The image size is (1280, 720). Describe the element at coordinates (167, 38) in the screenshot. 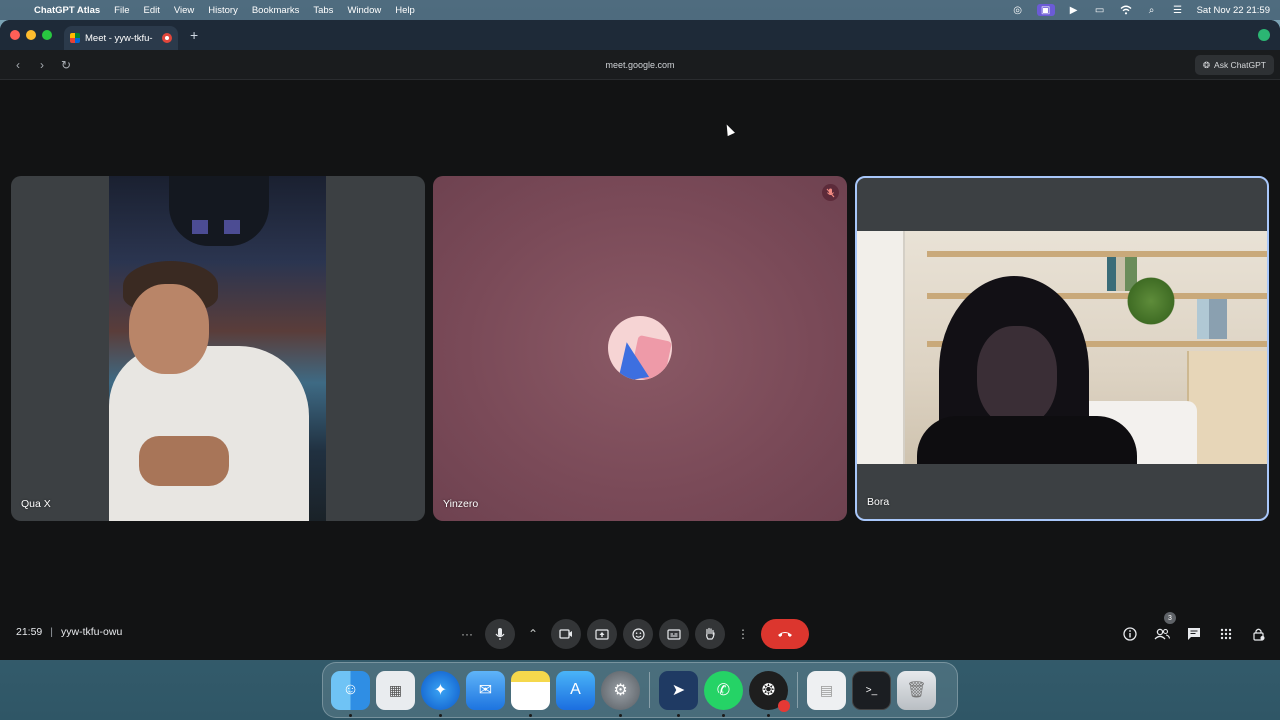

I see `recording-indicator-icon` at that location.